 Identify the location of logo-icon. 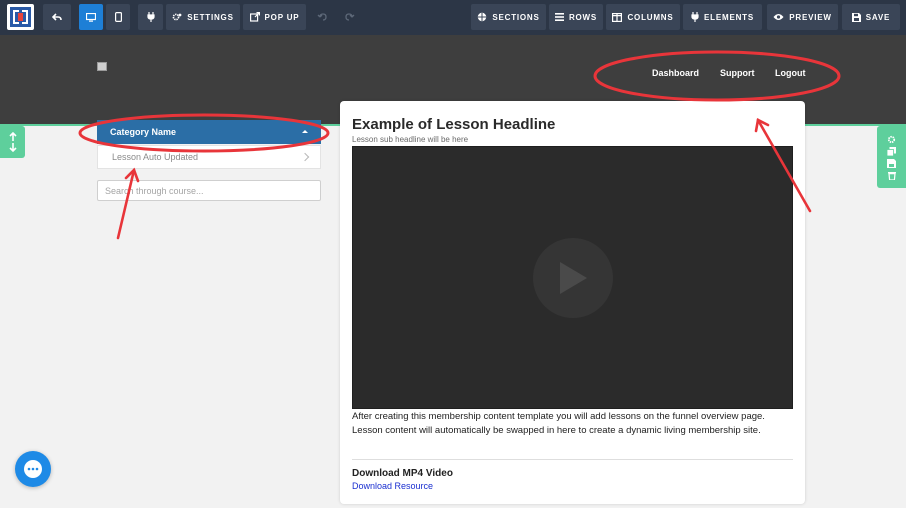
(20, 17).